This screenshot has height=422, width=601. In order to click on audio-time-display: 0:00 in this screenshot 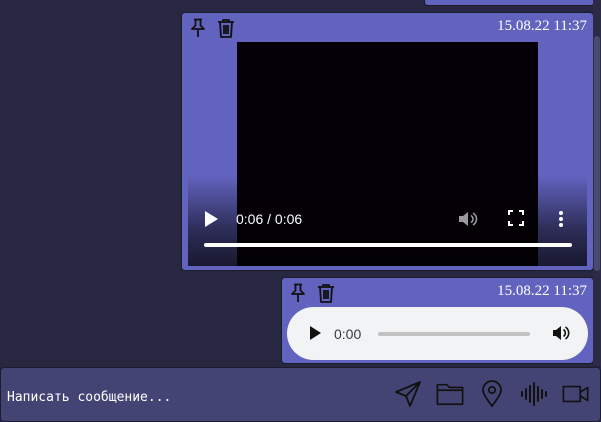, I will do `click(348, 334)`.